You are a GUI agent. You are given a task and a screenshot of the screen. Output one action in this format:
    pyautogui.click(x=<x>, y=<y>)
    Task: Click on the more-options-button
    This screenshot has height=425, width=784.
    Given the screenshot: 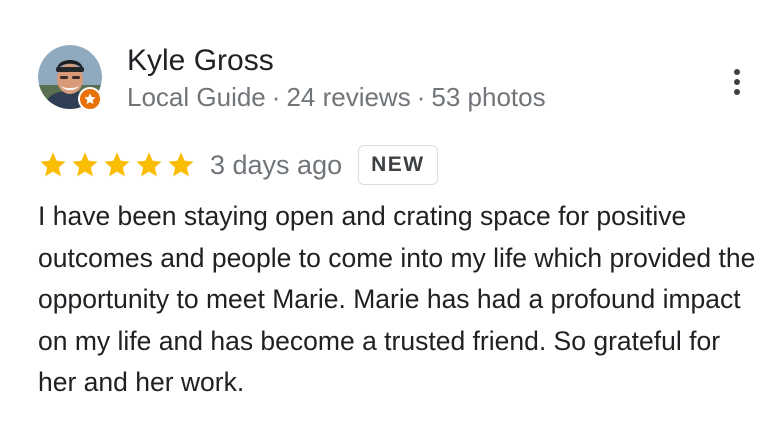 What is the action you would take?
    pyautogui.click(x=737, y=82)
    